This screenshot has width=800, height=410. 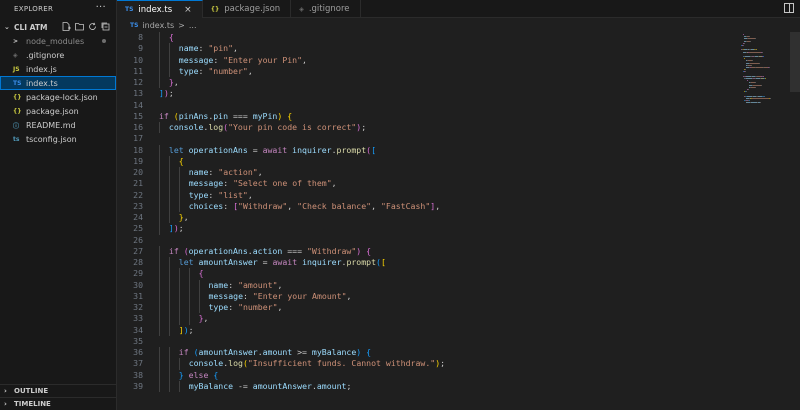 What do you see at coordinates (218, 149) in the screenshot?
I see `code-token: operationAns` at bounding box center [218, 149].